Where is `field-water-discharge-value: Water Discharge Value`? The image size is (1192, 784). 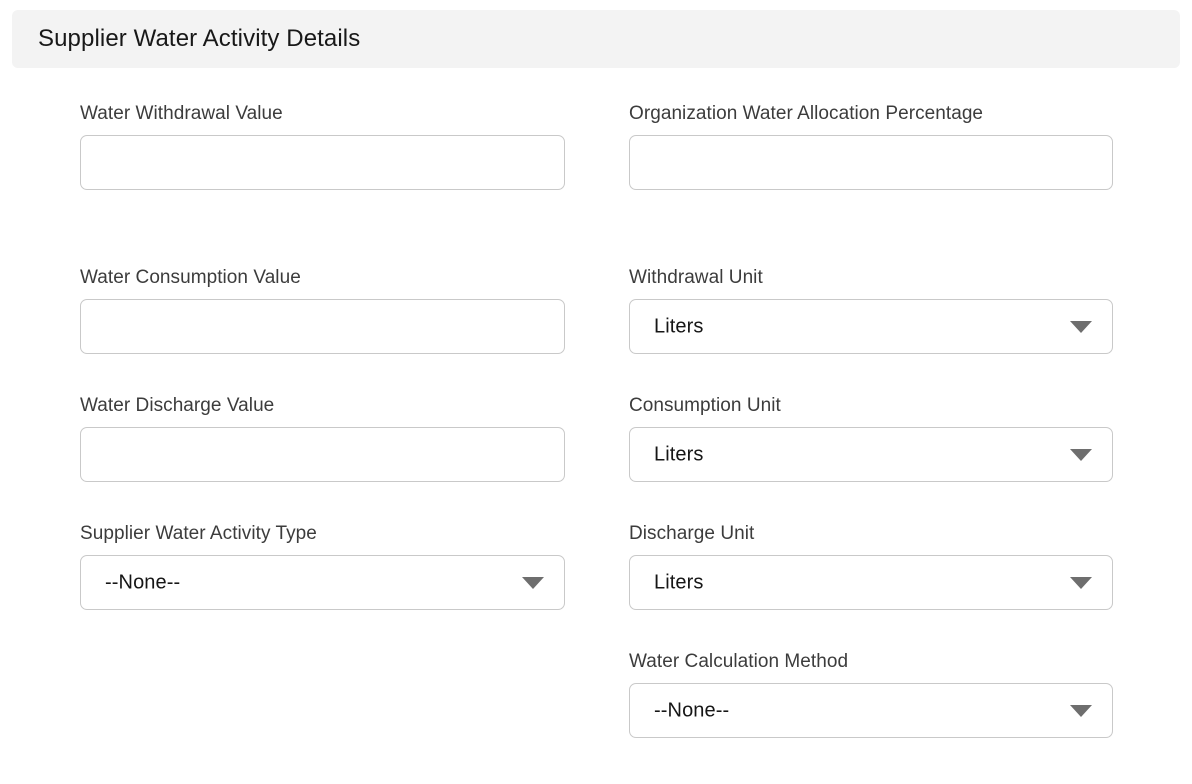
field-water-discharge-value: Water Discharge Value is located at coordinates (322, 437).